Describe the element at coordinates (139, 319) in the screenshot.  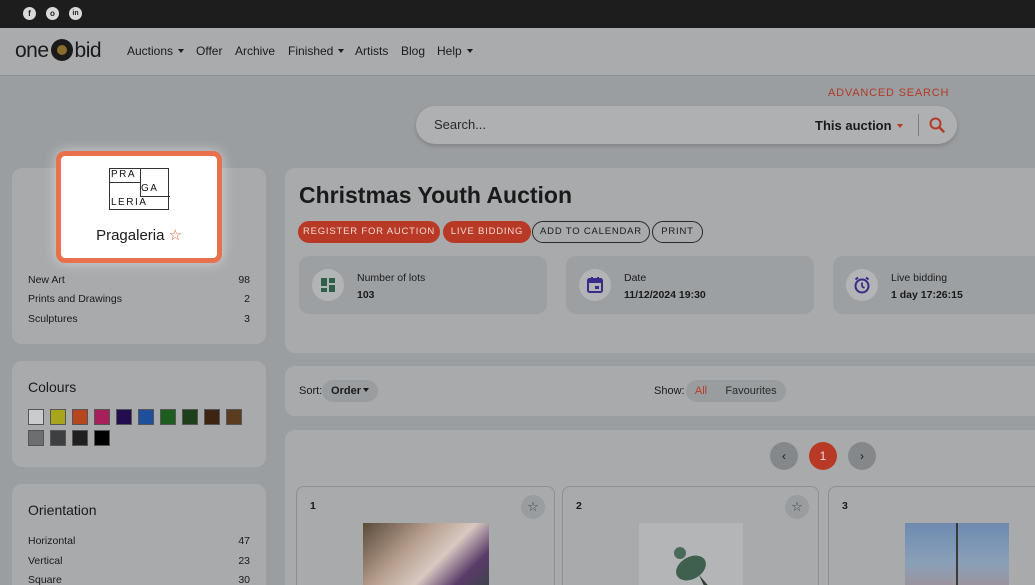
I see `category-item: Sculptures 3` at that location.